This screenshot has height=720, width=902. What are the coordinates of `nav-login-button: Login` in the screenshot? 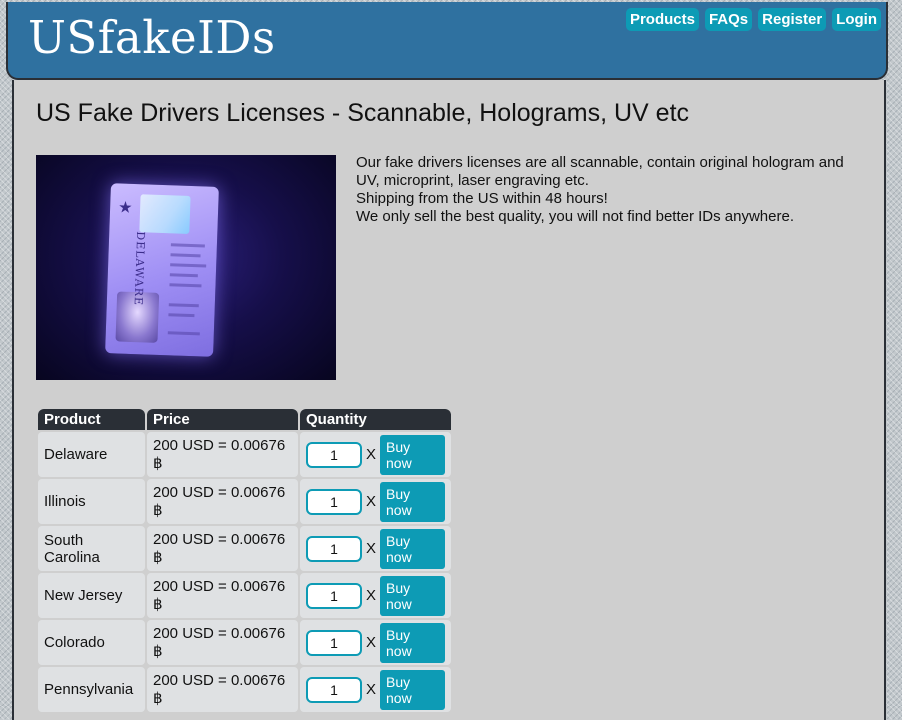 It's located at (856, 19).